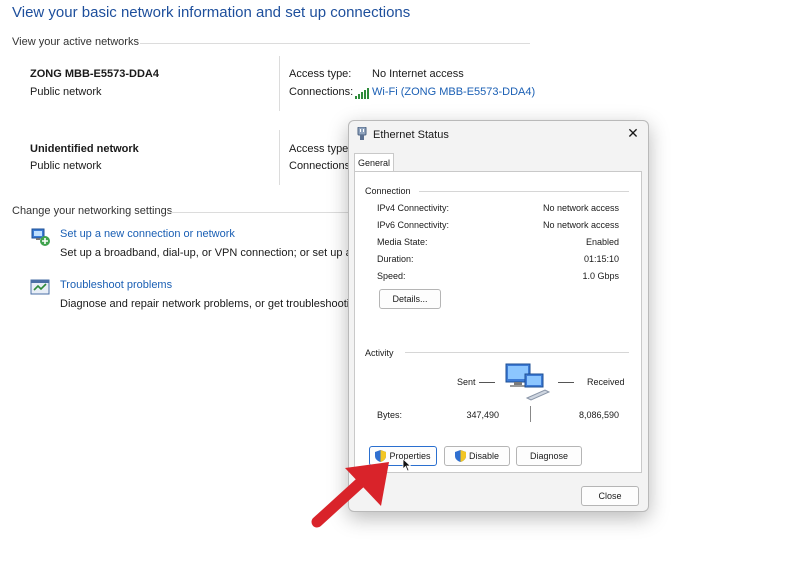 The image size is (800, 562). Describe the element at coordinates (602, 242) in the screenshot. I see `media-state-value: Enabled` at that location.